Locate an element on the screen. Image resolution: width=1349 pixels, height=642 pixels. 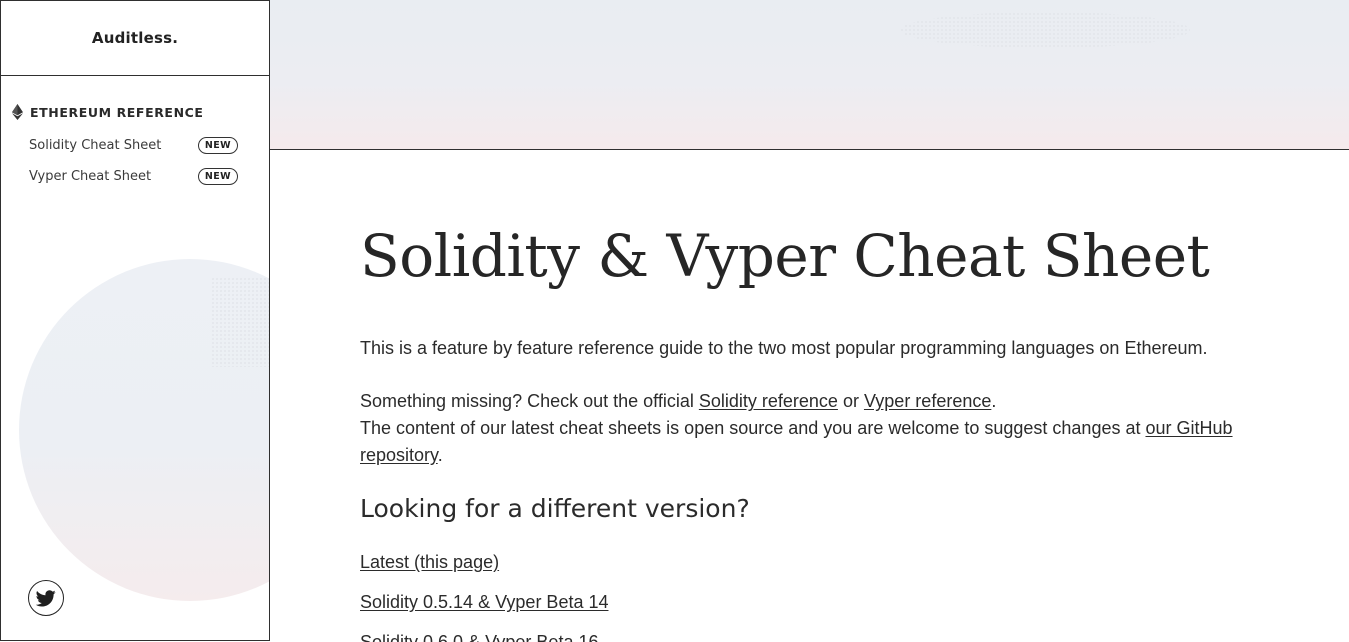
ethereum-icon is located at coordinates (17, 112).